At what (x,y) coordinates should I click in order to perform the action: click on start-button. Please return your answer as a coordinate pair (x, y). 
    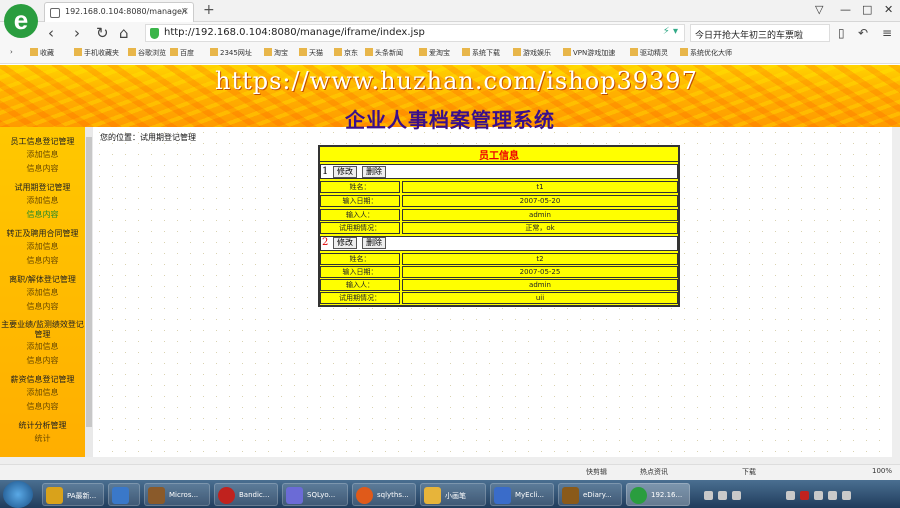
    Looking at the image, I should click on (18, 494).